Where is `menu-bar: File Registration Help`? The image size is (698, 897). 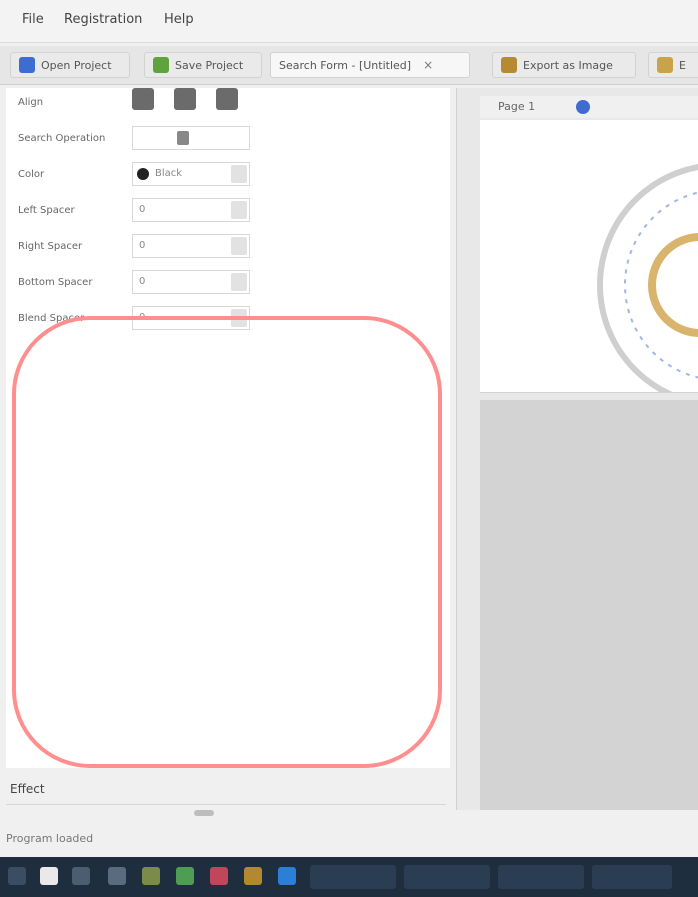
menu-bar: File Registration Help is located at coordinates (349, 21).